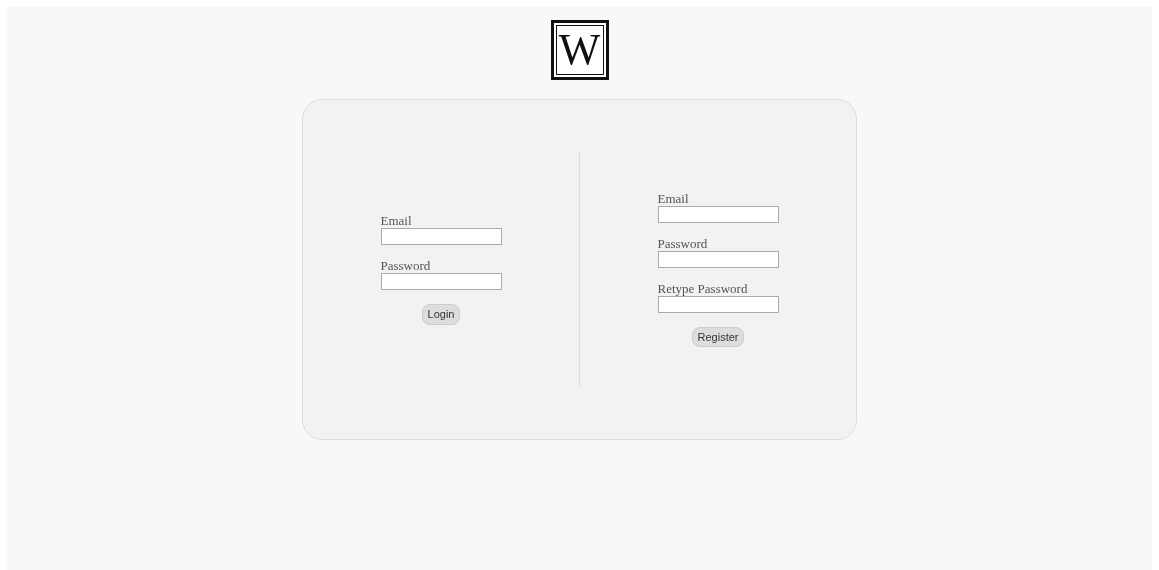 Image resolution: width=1159 pixels, height=570 pixels. Describe the element at coordinates (718, 337) in the screenshot. I see `submit-button: Register` at that location.